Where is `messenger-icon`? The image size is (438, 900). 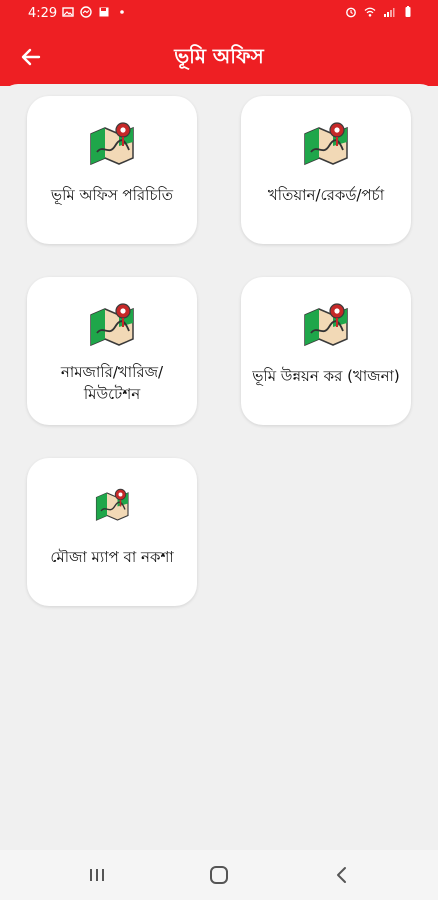
messenger-icon is located at coordinates (86, 12).